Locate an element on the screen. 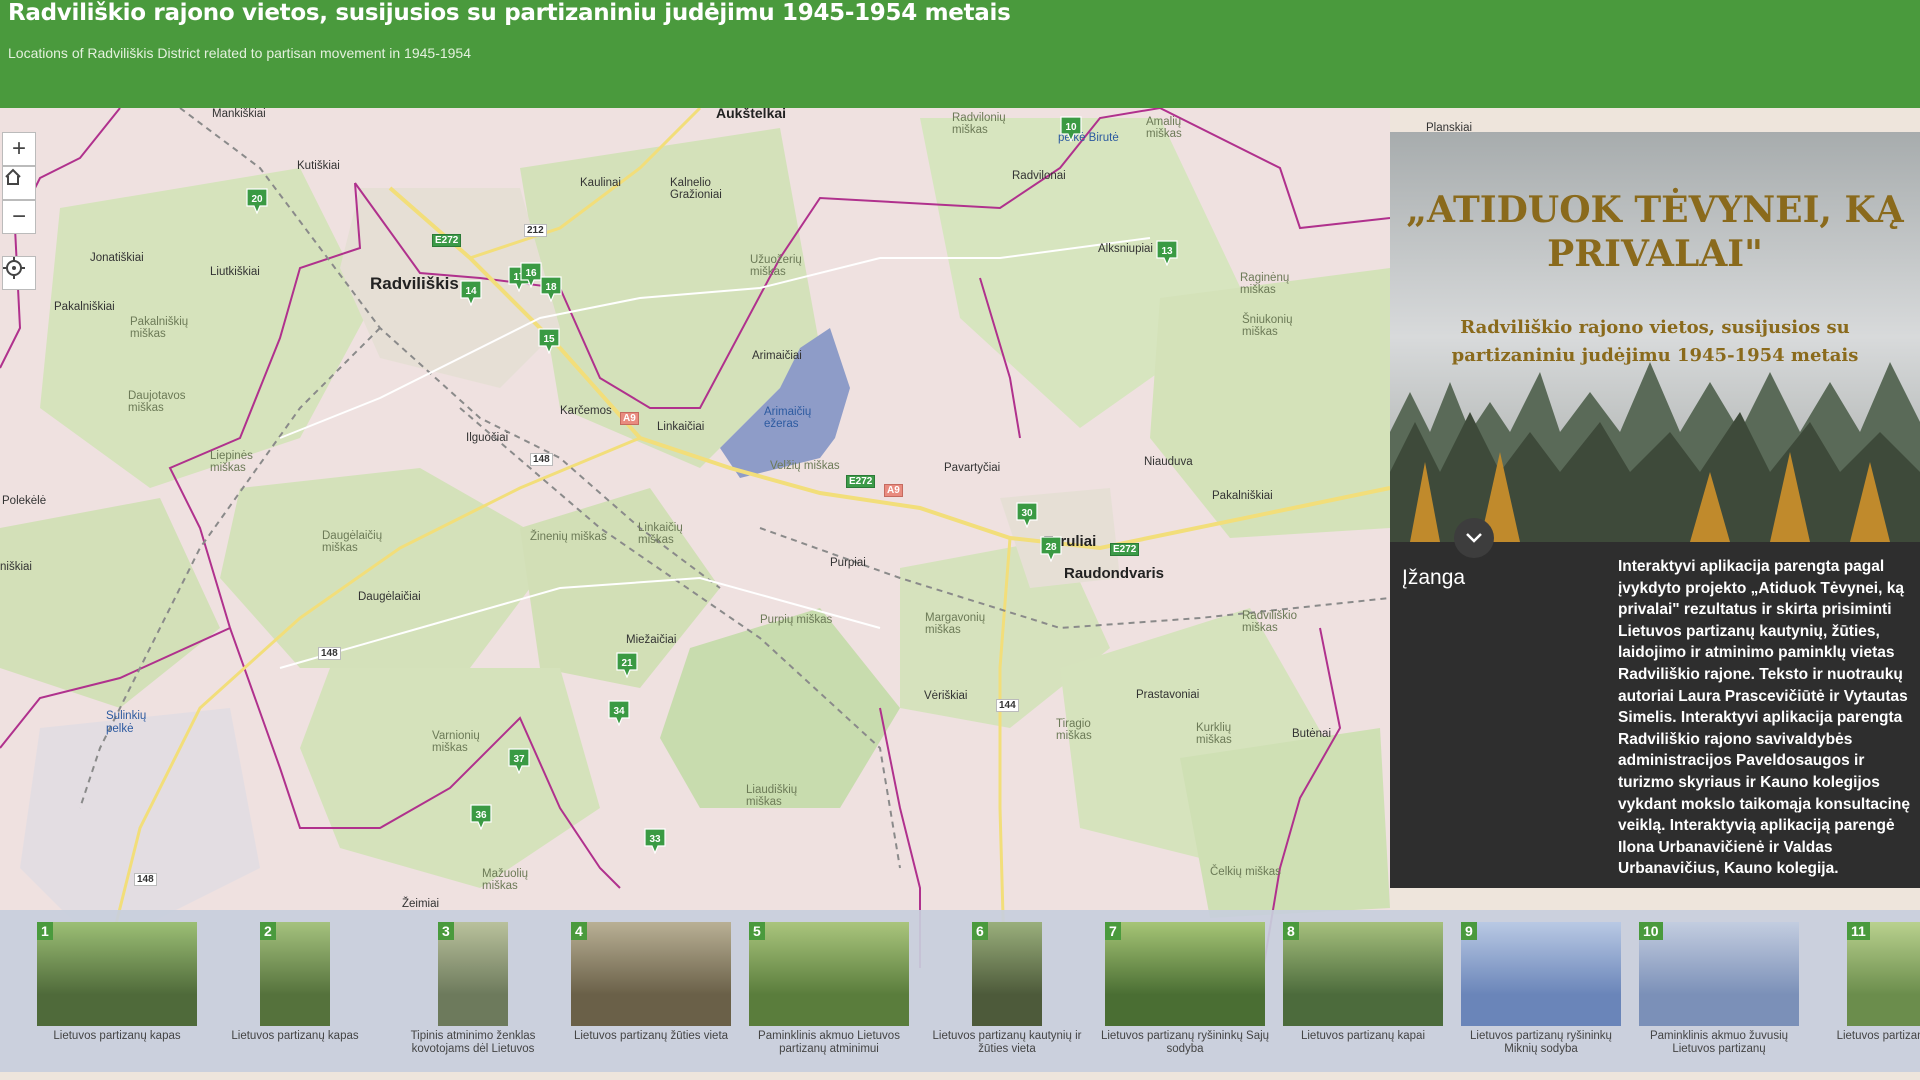  place-photo: 11 is located at coordinates (1883, 974).